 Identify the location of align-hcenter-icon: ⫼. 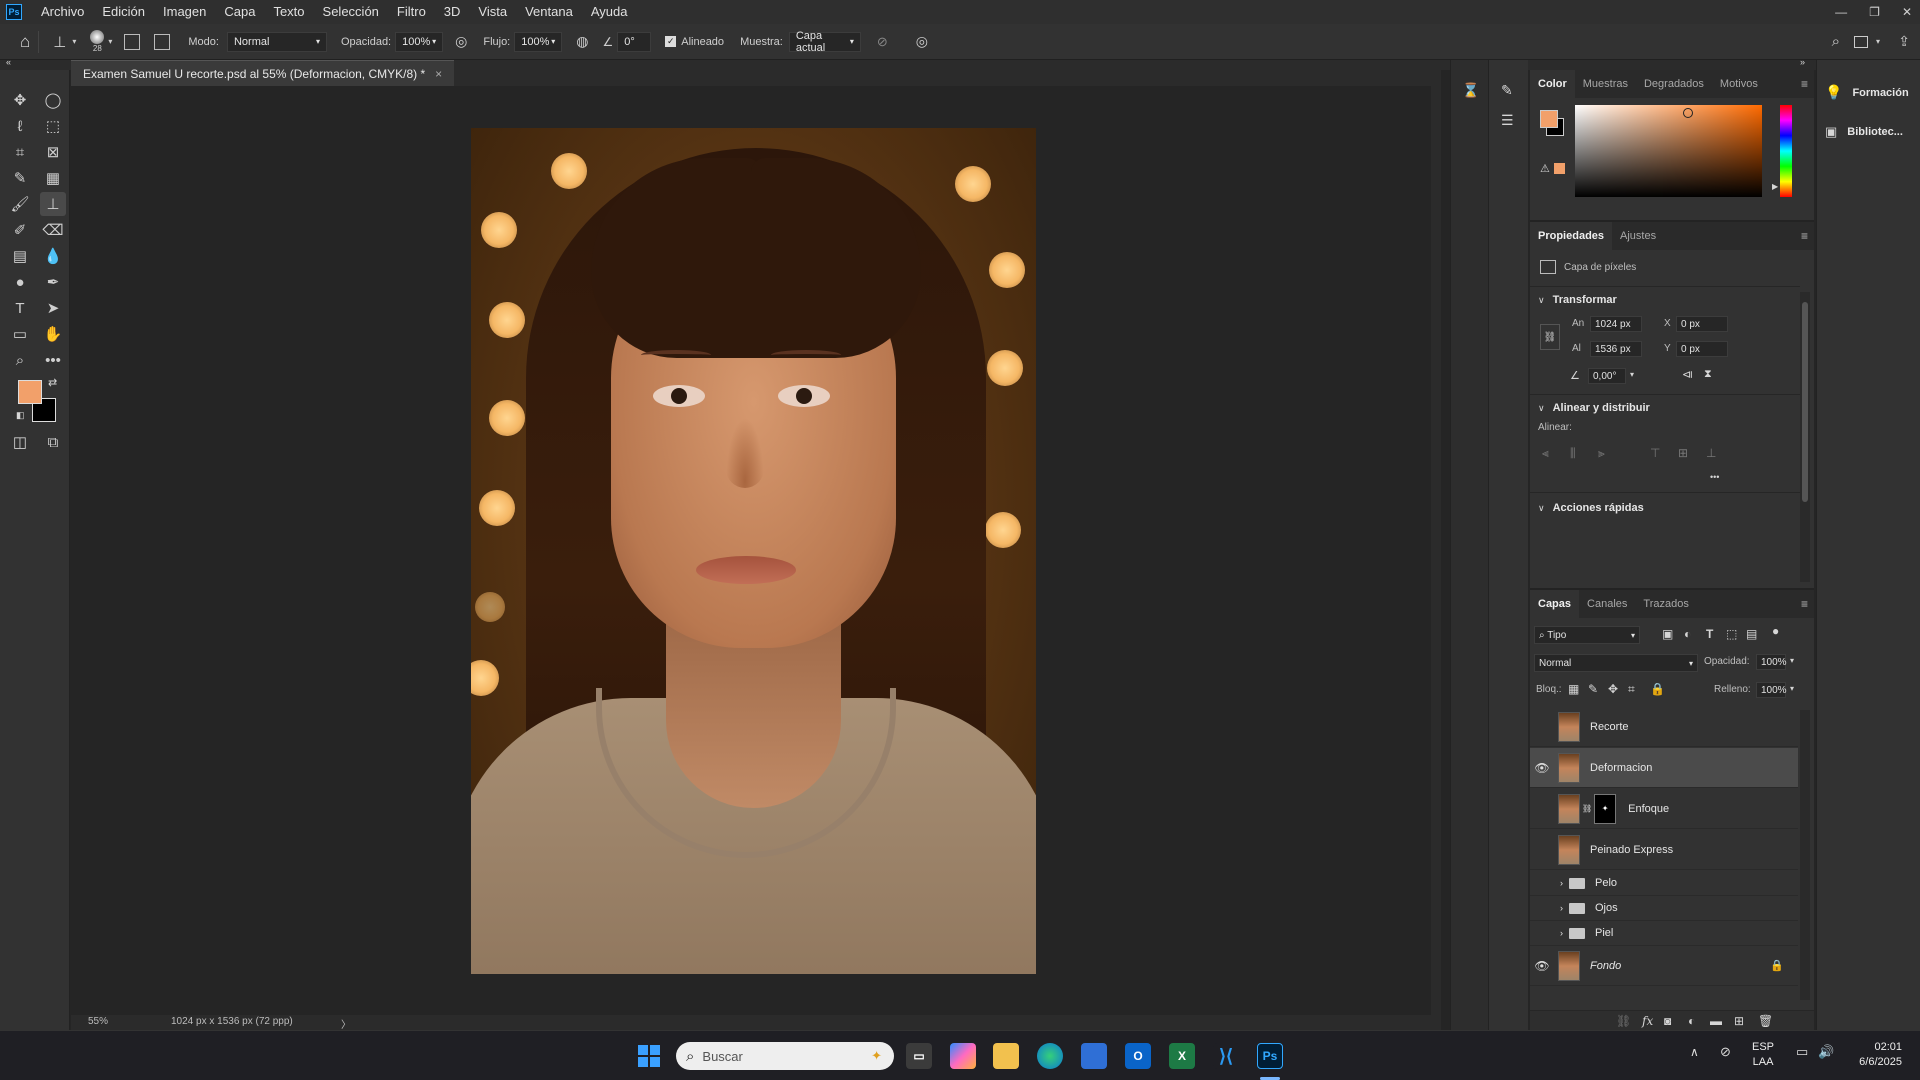
(1573, 453).